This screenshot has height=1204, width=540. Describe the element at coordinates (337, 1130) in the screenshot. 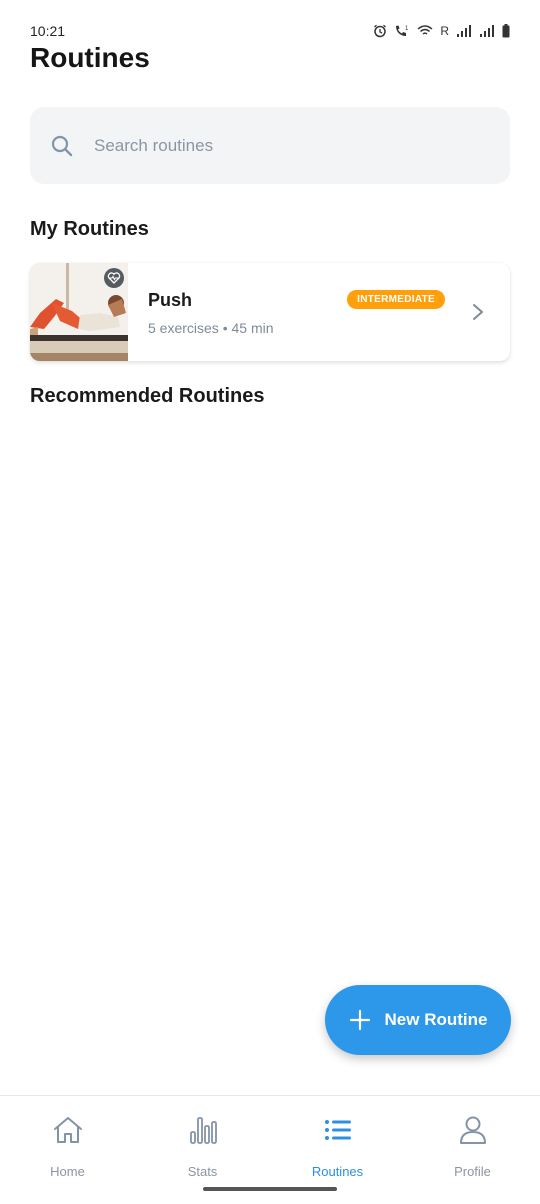

I see `list-icon` at that location.